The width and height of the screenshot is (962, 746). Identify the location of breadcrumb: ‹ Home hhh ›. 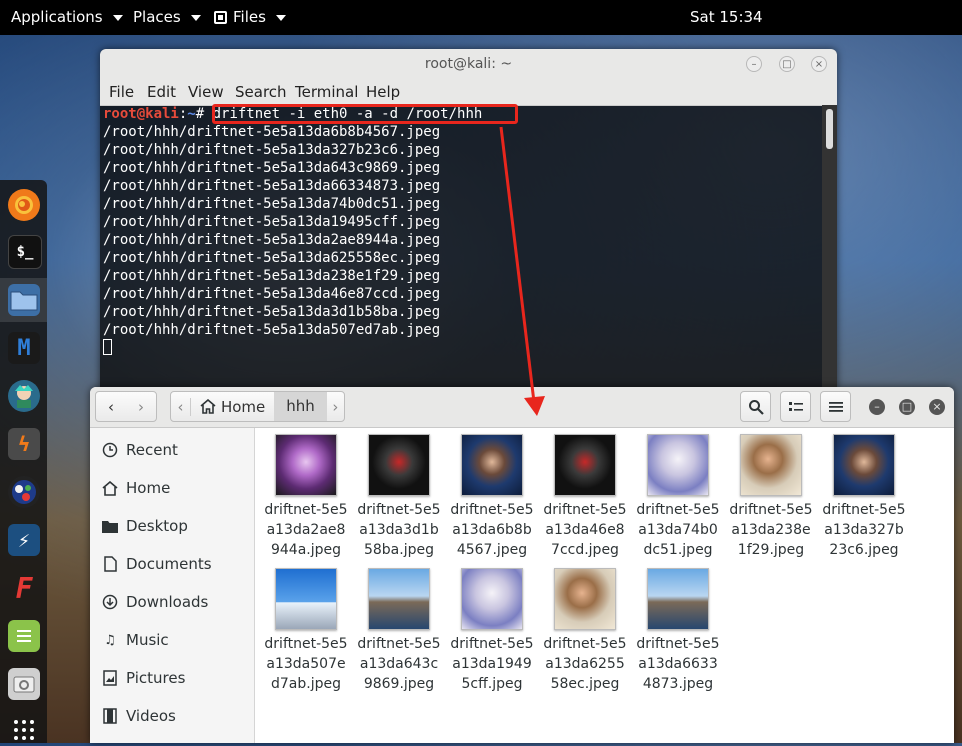
(257, 406).